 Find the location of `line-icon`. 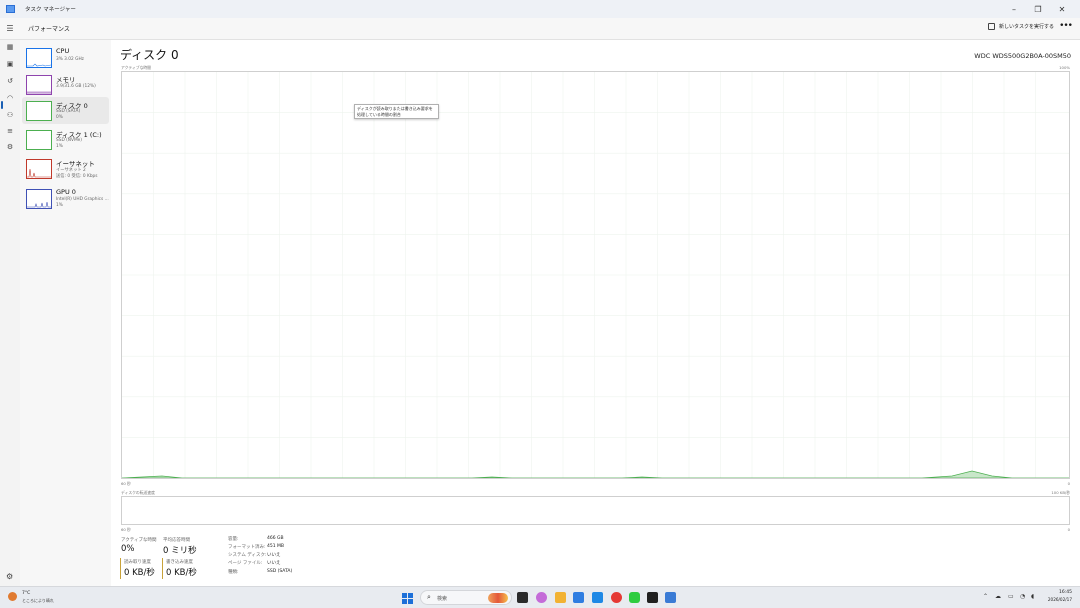

line-icon is located at coordinates (634, 597).